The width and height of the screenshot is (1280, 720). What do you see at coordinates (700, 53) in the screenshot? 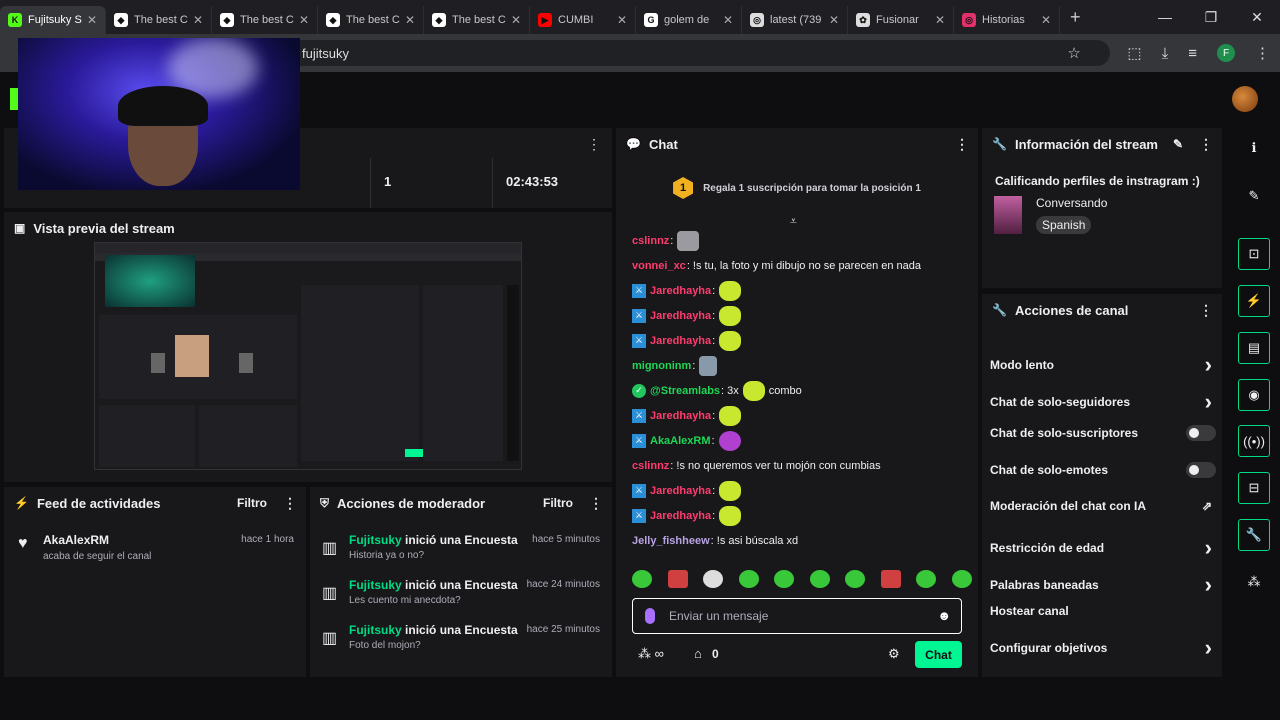
I see `url-input: fujitsuky` at bounding box center [700, 53].